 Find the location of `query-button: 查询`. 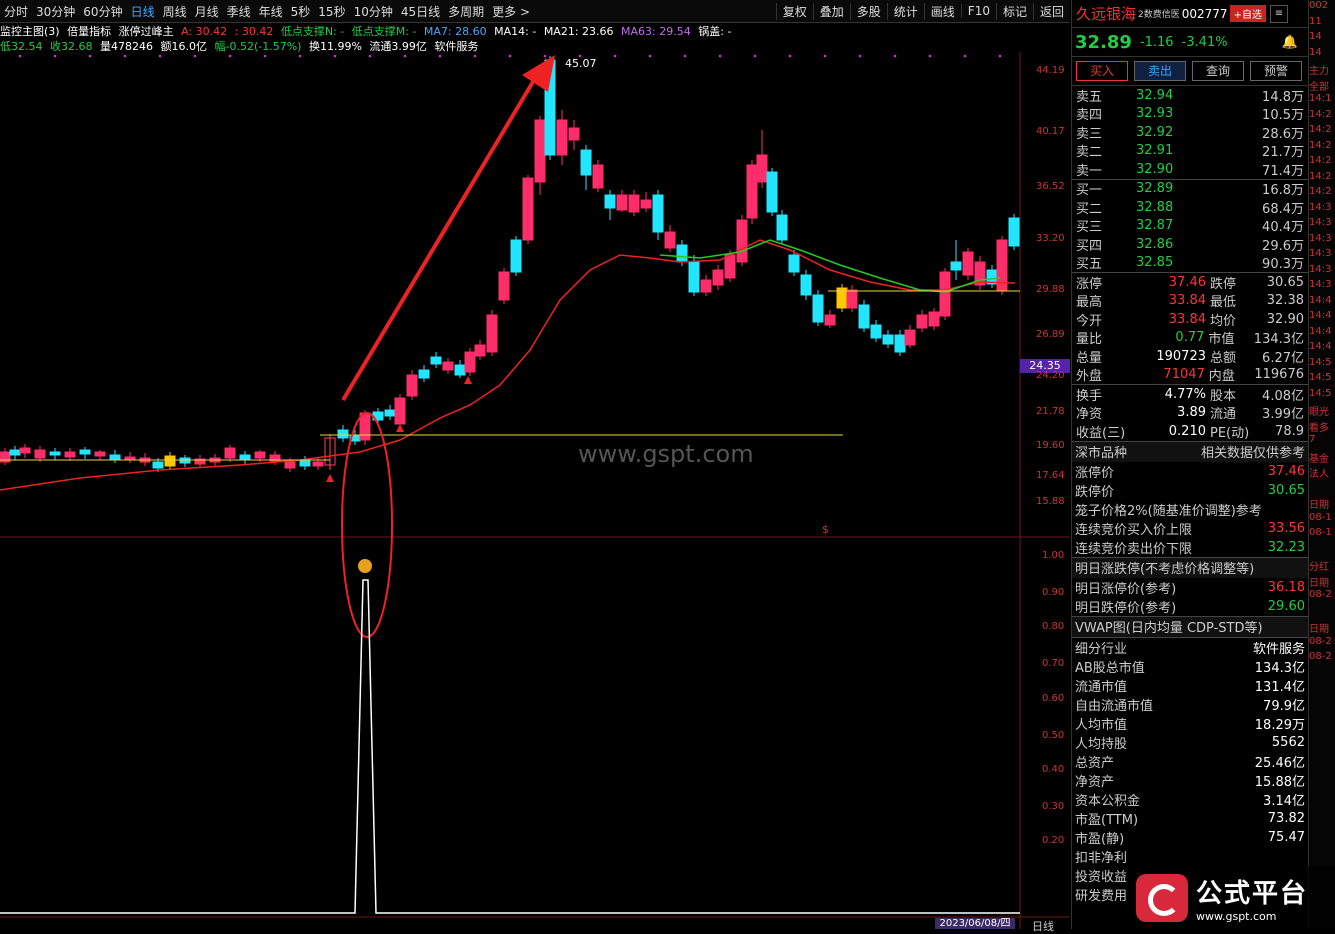

query-button: 查询 is located at coordinates (1218, 71).